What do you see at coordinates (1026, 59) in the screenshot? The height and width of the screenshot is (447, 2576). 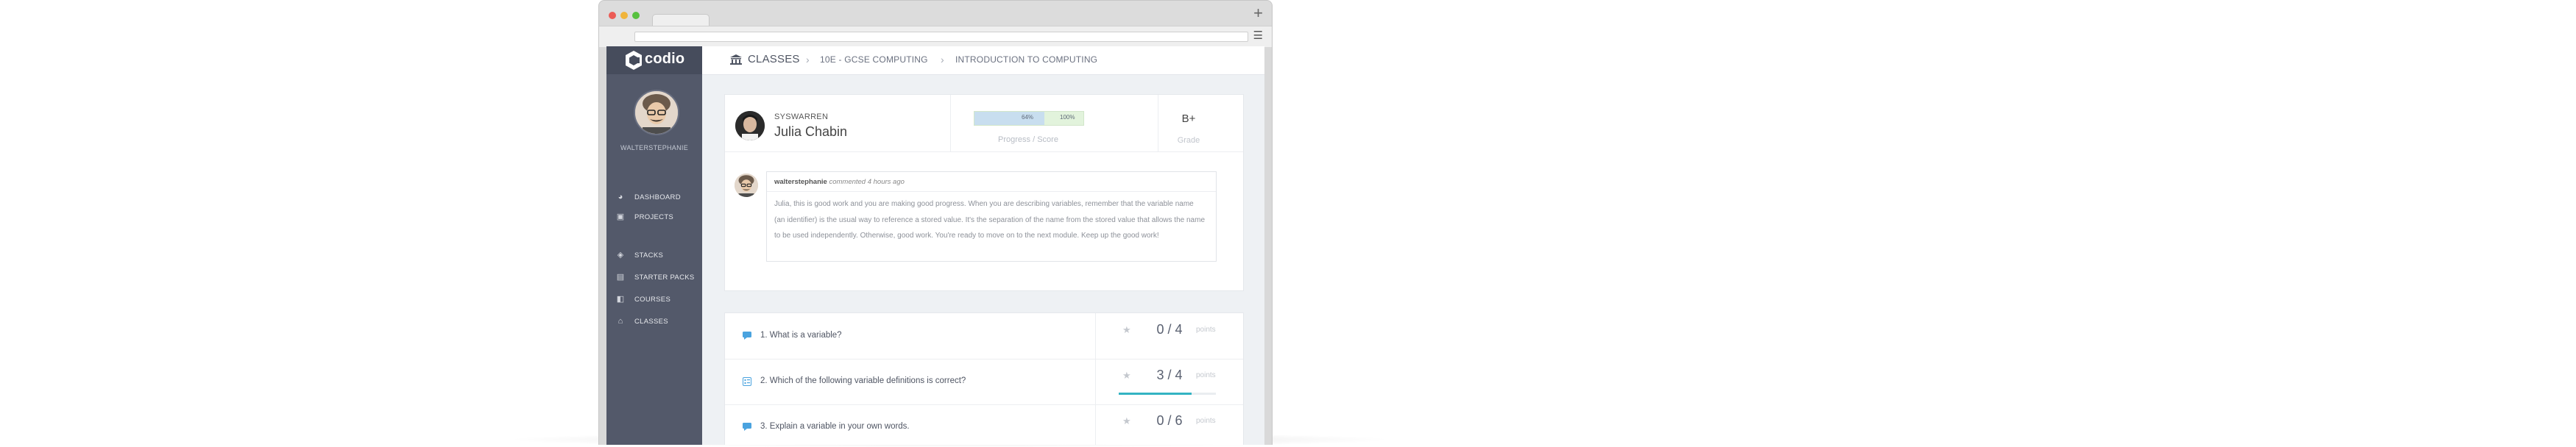 I see `breadcrumb-unit: INTRODUCTION TO COMPUTING` at bounding box center [1026, 59].